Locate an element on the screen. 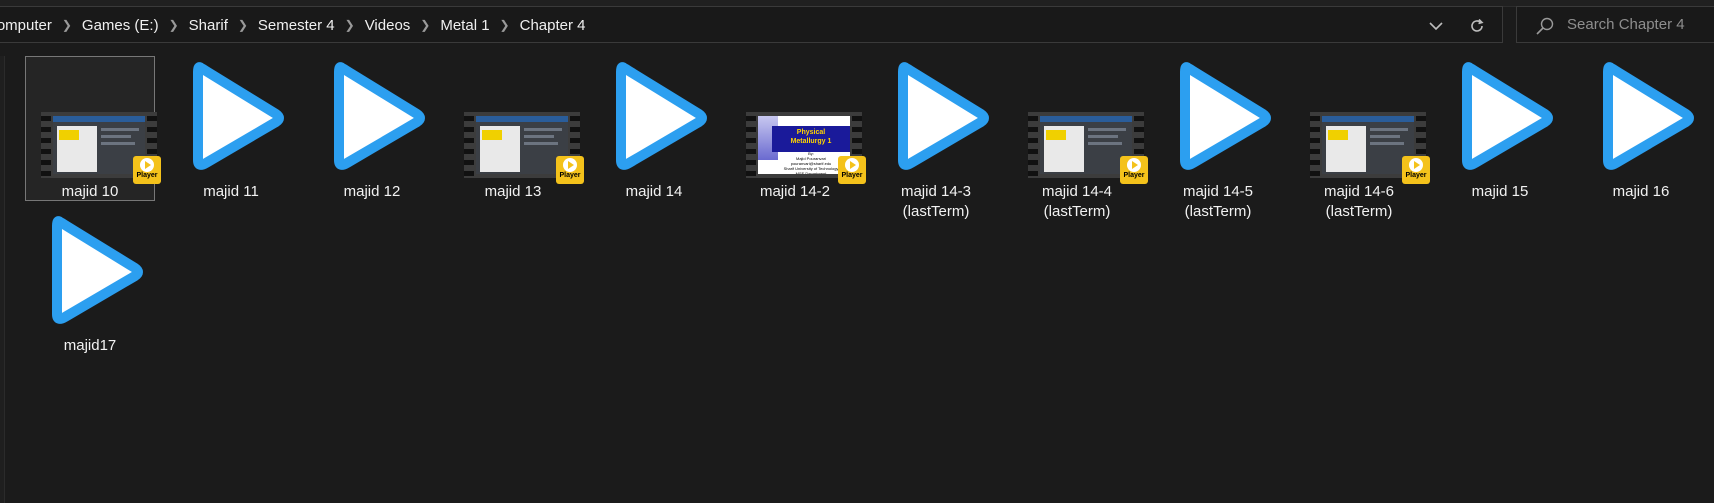 Image resolution: width=1714 pixels, height=503 pixels. breadcrumb-metal-1: Metal 1 is located at coordinates (464, 25).